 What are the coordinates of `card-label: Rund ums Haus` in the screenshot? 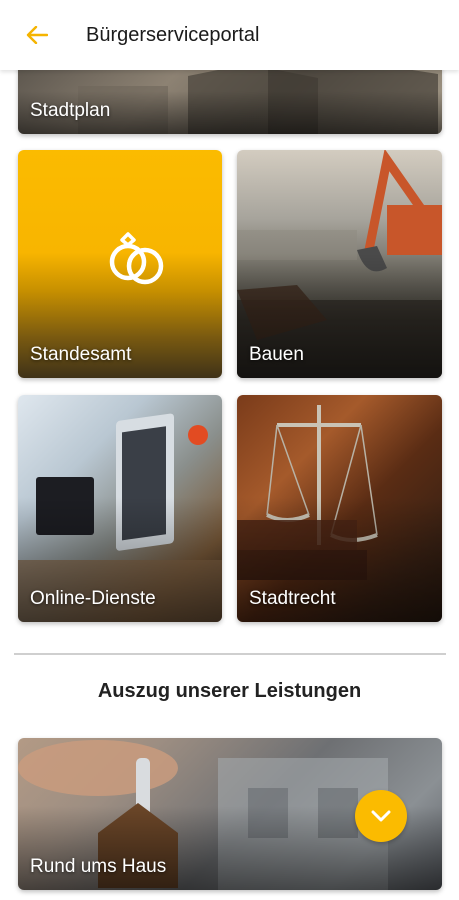 It's located at (98, 866).